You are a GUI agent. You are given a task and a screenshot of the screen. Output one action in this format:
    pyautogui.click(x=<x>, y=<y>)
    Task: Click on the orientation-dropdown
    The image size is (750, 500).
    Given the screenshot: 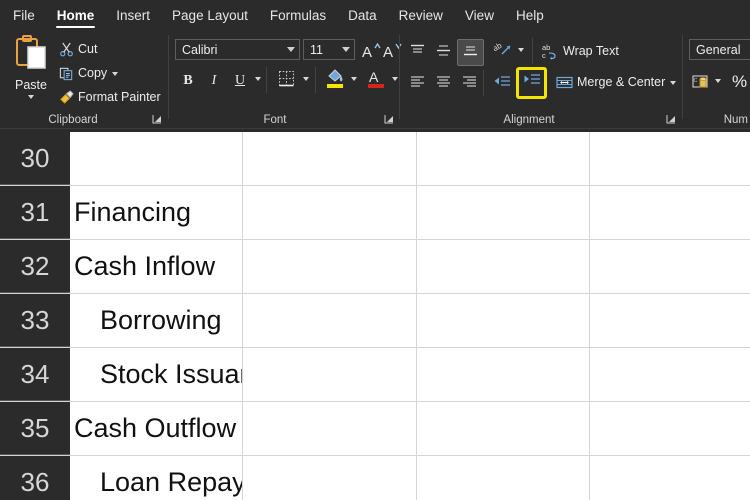 What is the action you would take?
    pyautogui.click(x=521, y=50)
    